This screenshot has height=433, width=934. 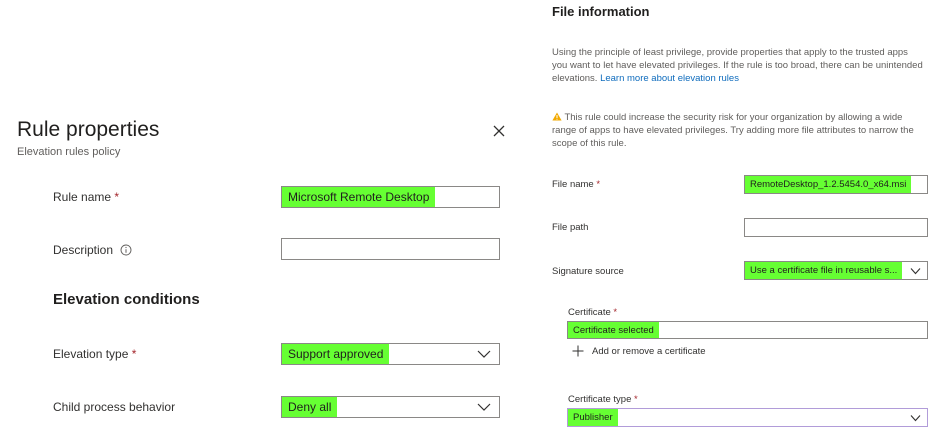 What do you see at coordinates (828, 184) in the screenshot?
I see `file-name-value: RemoteDesktop_1.2.5454.0_x64.msi` at bounding box center [828, 184].